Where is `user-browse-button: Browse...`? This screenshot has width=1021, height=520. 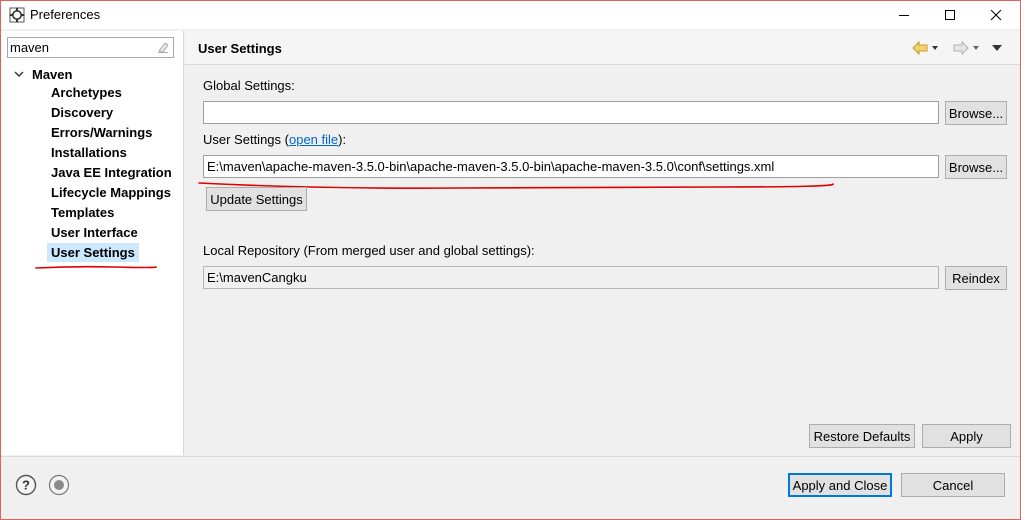 user-browse-button: Browse... is located at coordinates (976, 167).